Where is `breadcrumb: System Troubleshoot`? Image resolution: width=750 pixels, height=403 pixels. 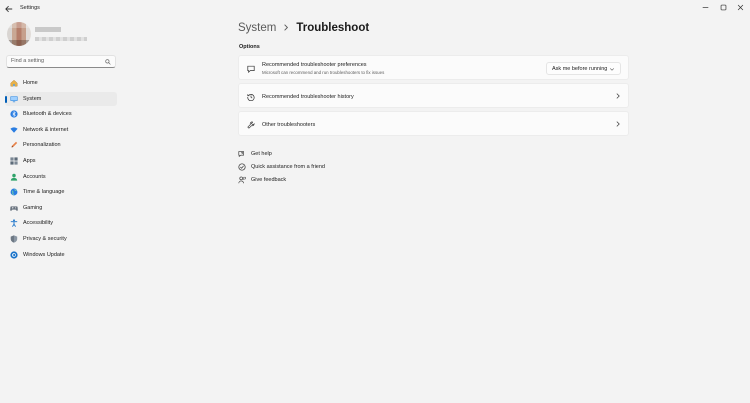 breadcrumb: System Troubleshoot is located at coordinates (303, 28).